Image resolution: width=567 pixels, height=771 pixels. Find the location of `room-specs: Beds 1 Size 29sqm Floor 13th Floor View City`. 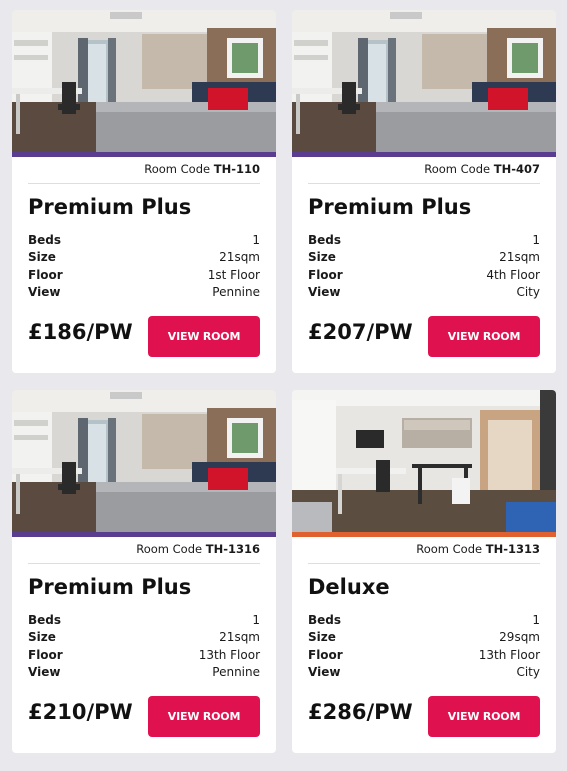

room-specs: Beds 1 Size 29sqm Floor 13th Floor View City is located at coordinates (424, 646).